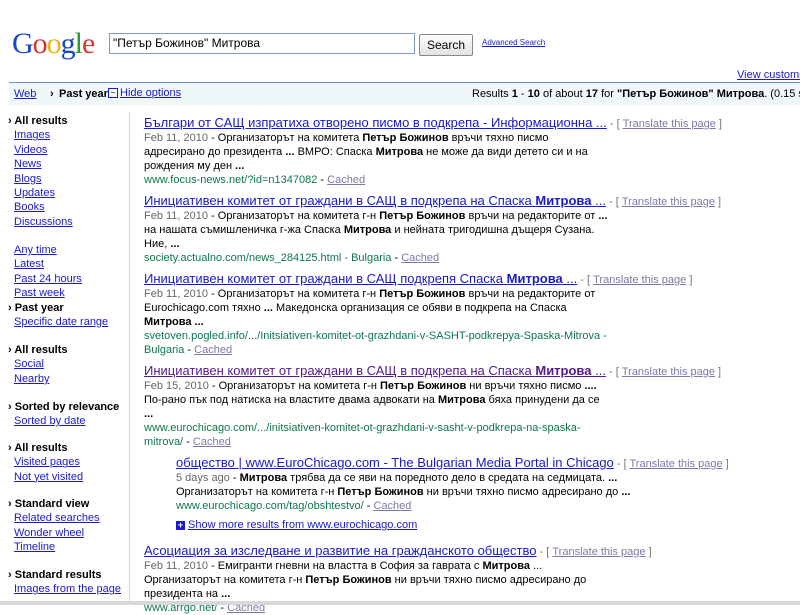 This screenshot has height=615, width=800. I want to click on result-4-translate-link: Translate this page, so click(668, 372).